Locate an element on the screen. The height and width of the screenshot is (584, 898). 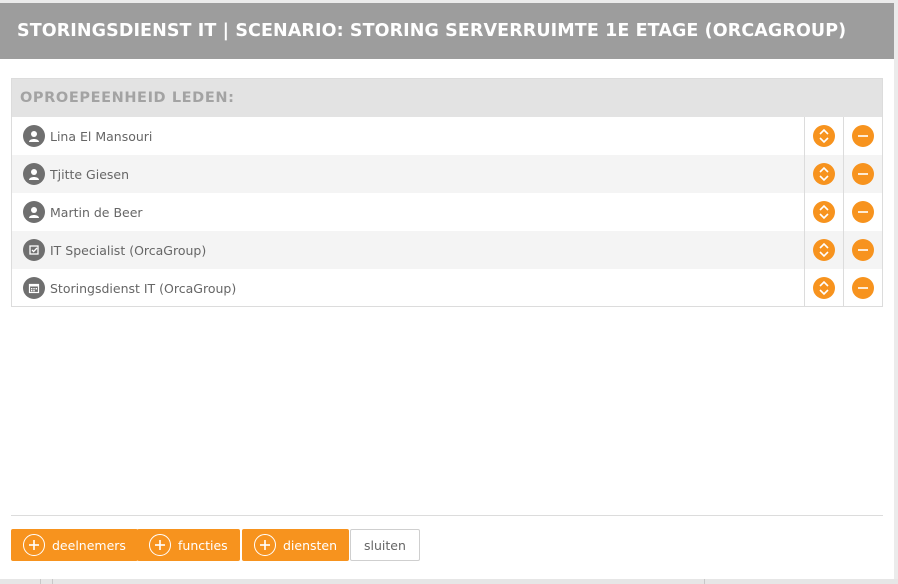
close-button: sluiten is located at coordinates (385, 545).